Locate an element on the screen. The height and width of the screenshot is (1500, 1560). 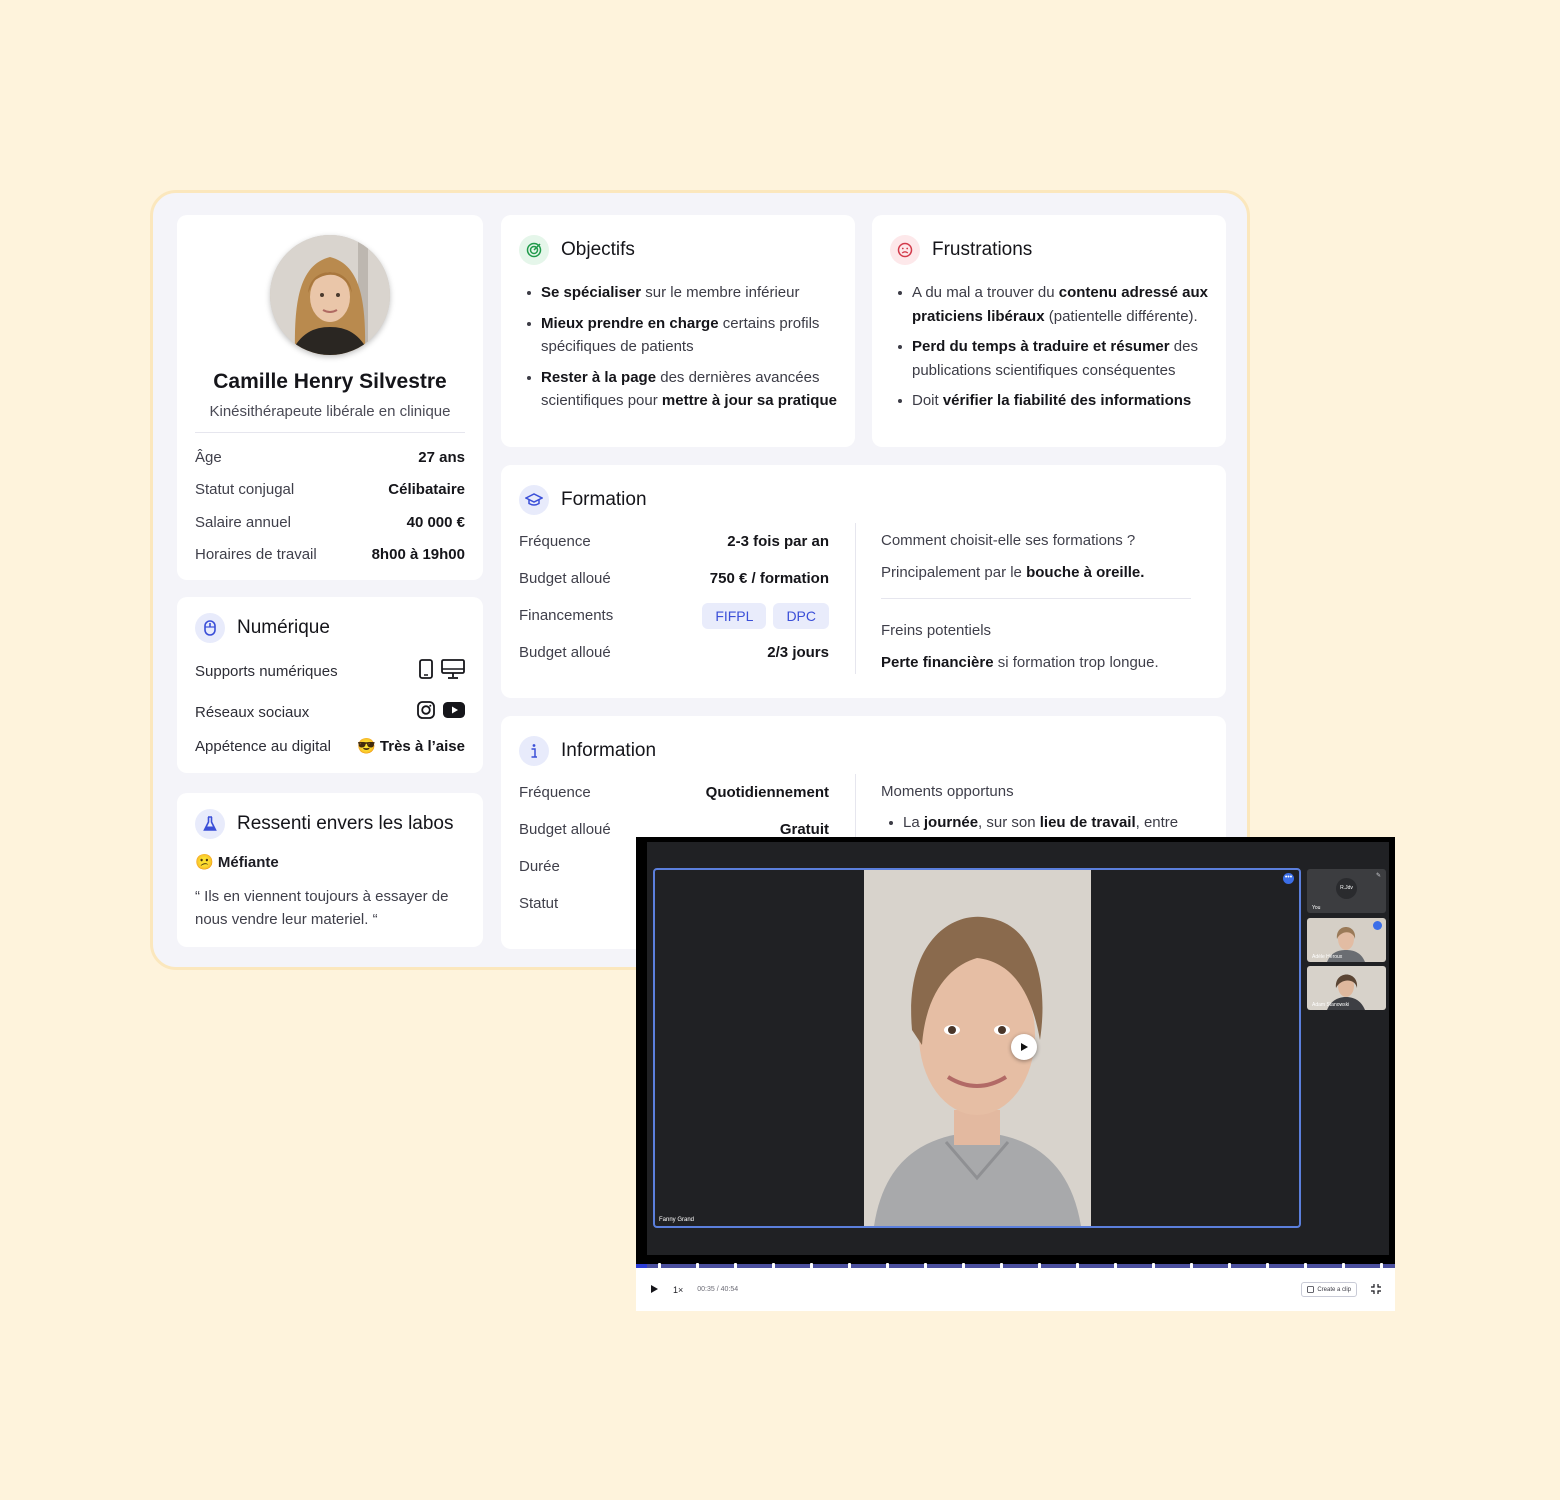
row-label: Durée is located at coordinates (539, 866).